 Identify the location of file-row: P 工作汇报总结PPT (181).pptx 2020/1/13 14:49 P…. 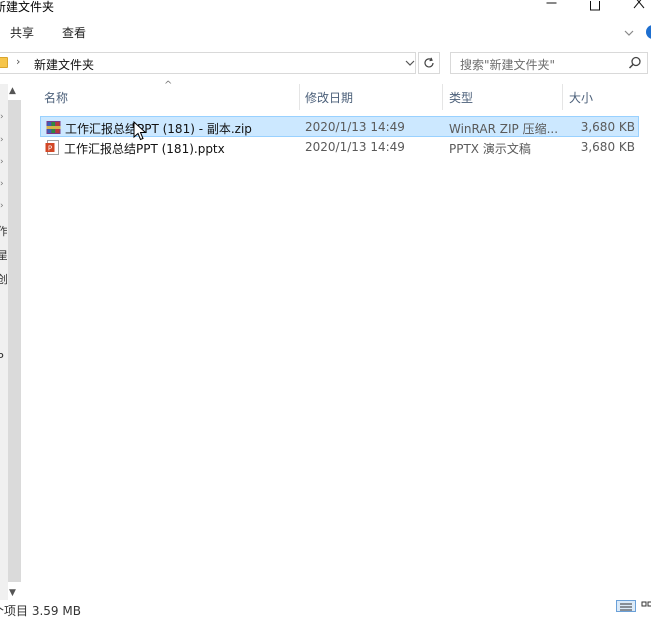
(339, 147).